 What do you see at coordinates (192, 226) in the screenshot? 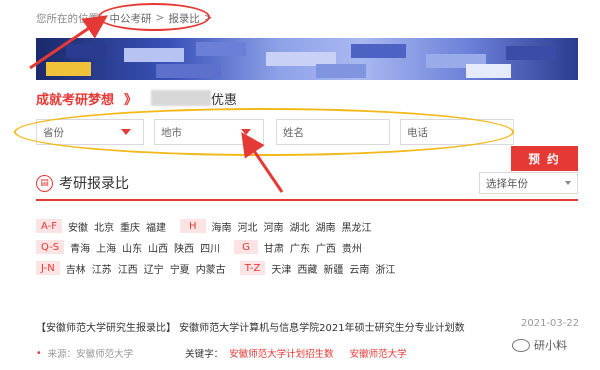
I see `group-tag: H` at bounding box center [192, 226].